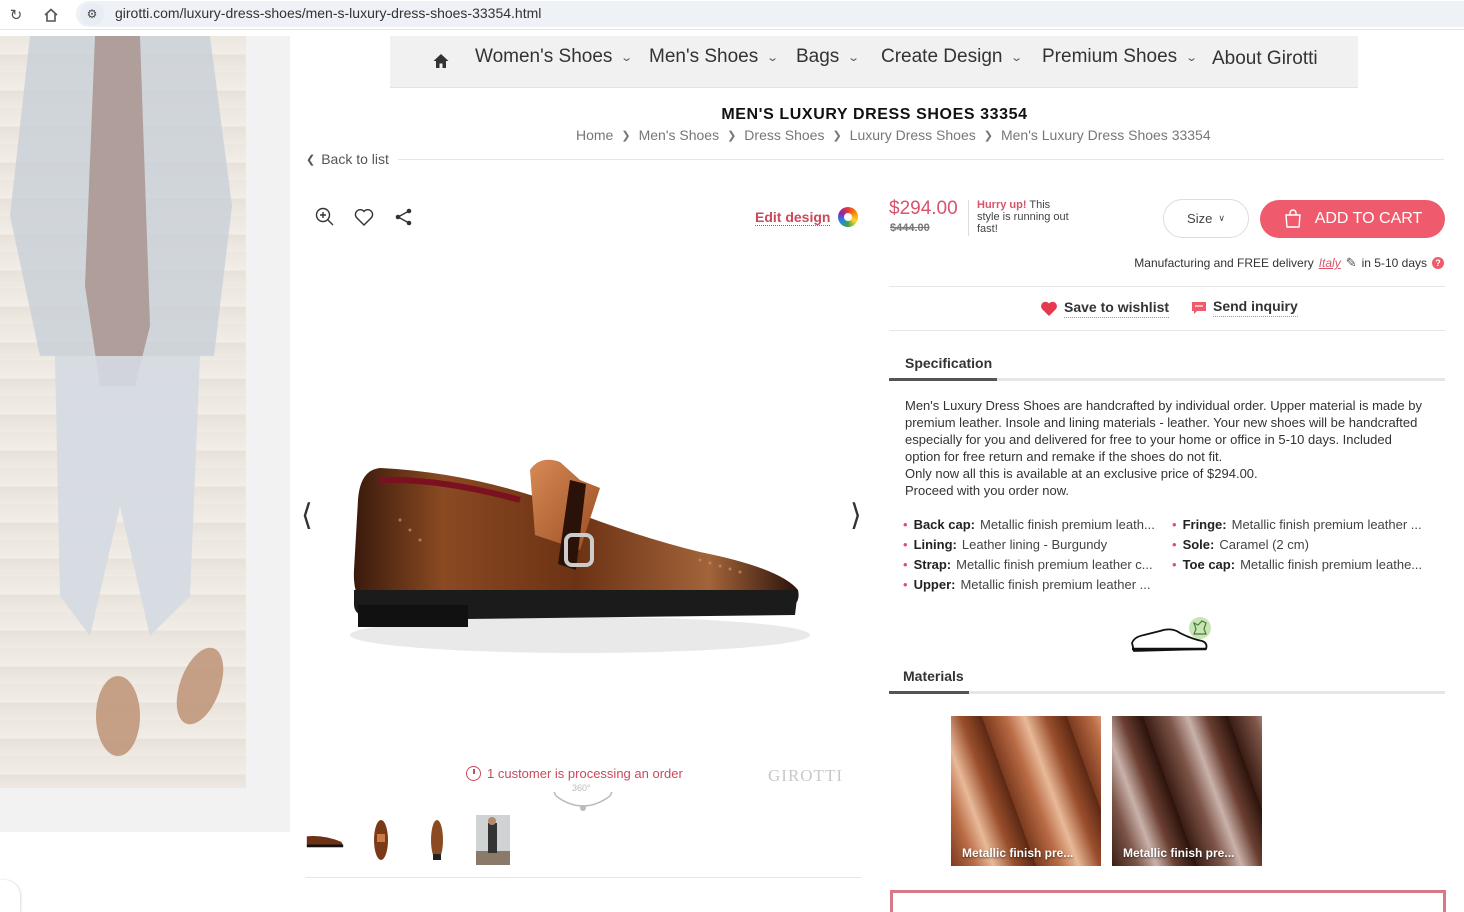 The image size is (1464, 912). I want to click on bottom-bordered-box, so click(1168, 901).